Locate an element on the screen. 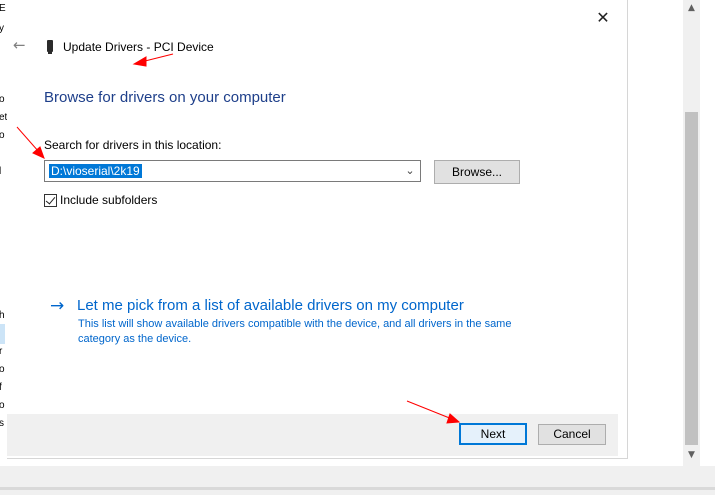 This screenshot has width=715, height=495. background-text: l is located at coordinates (1, 171).